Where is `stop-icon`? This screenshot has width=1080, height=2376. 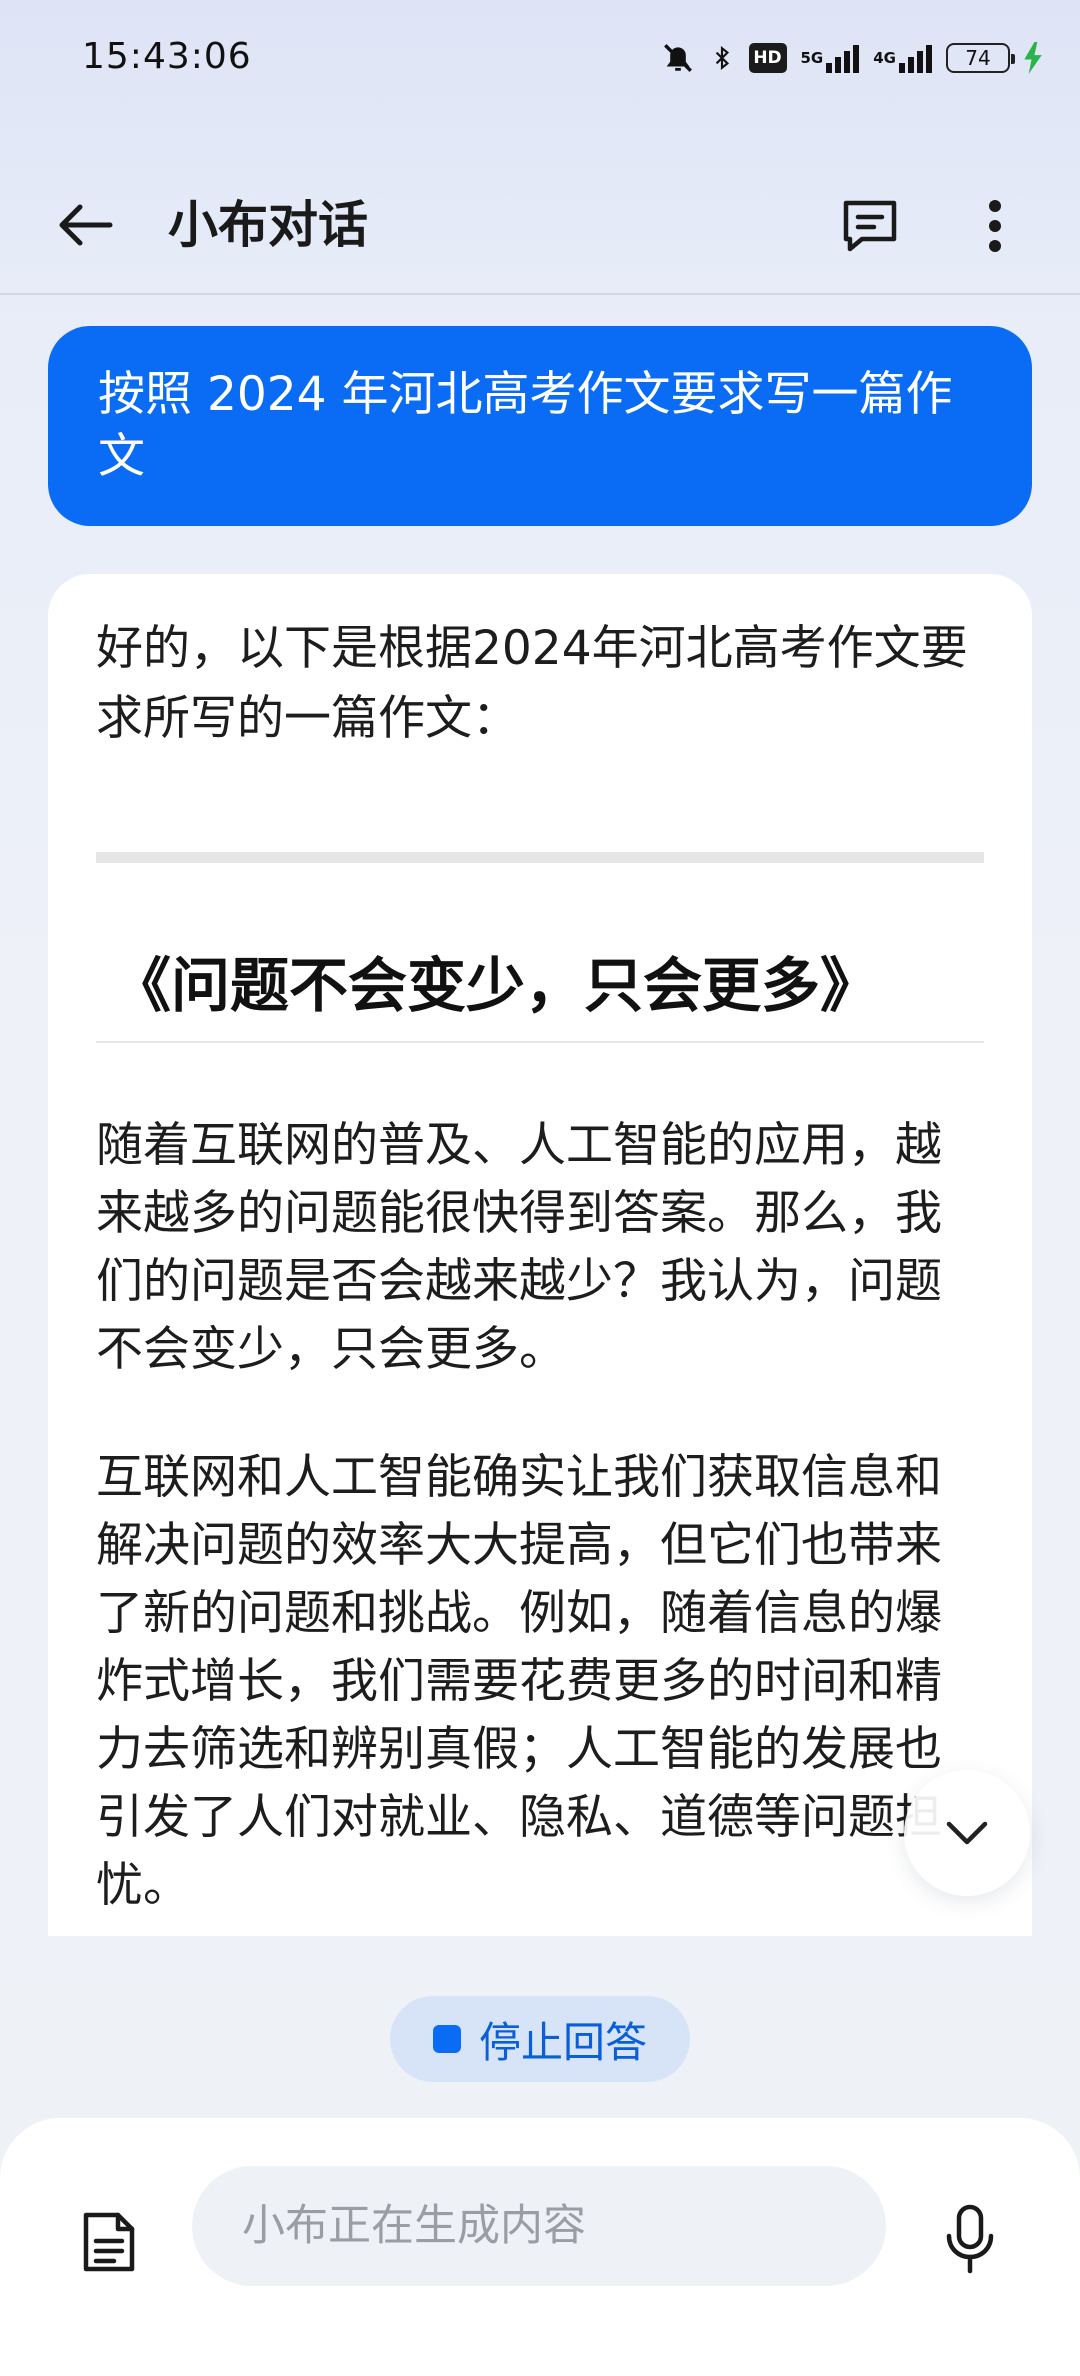 stop-icon is located at coordinates (446, 2039).